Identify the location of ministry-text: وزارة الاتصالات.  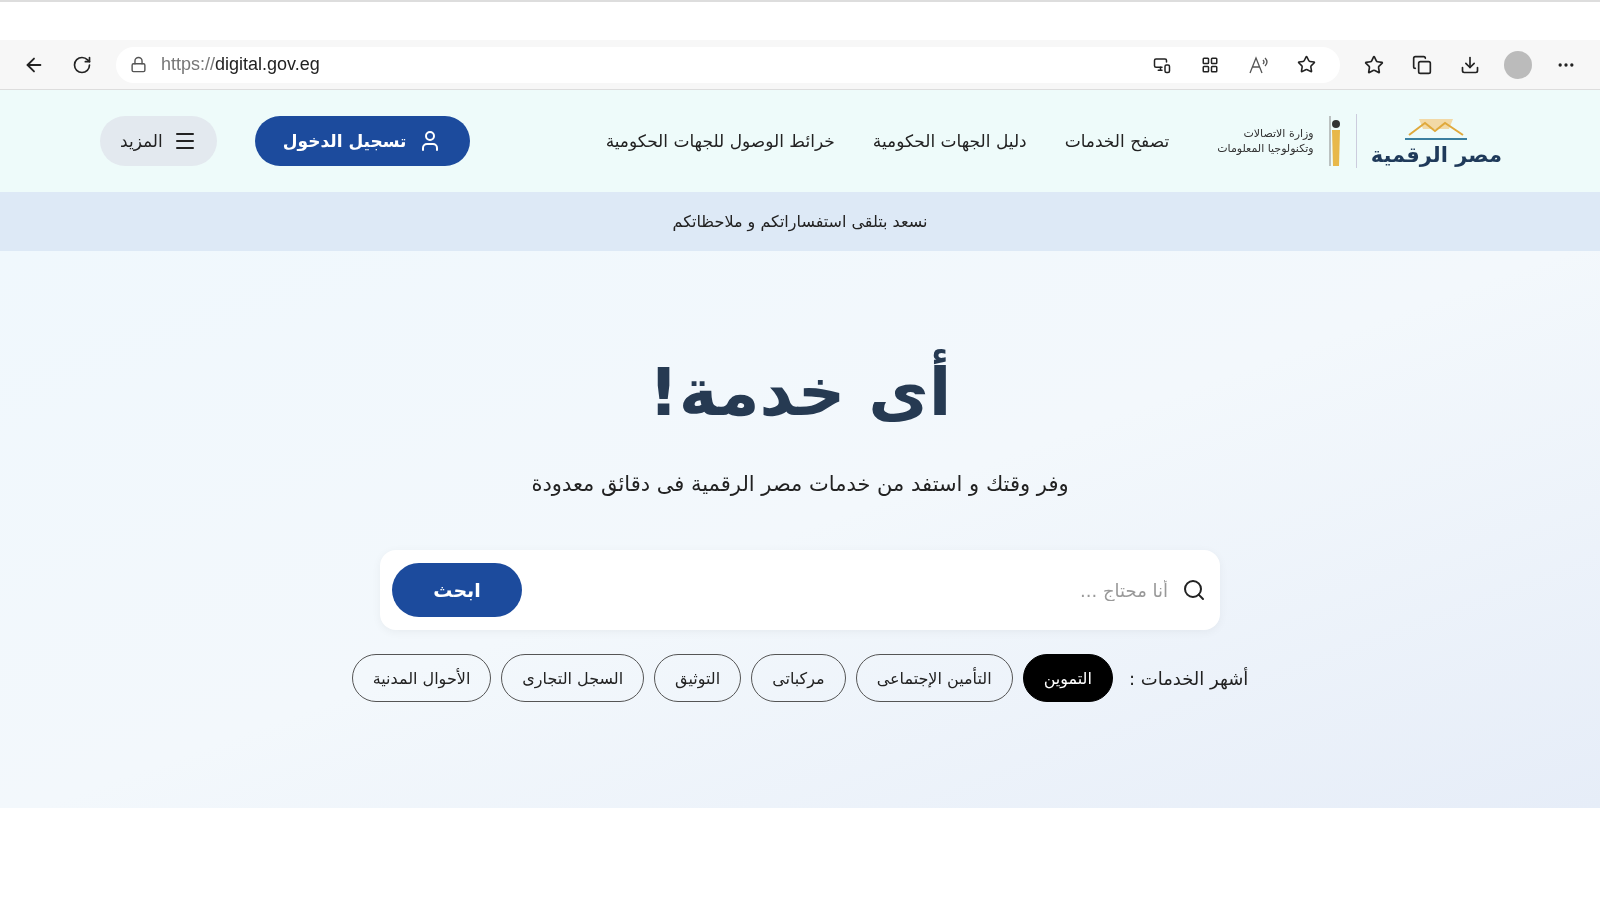
(1278, 133).